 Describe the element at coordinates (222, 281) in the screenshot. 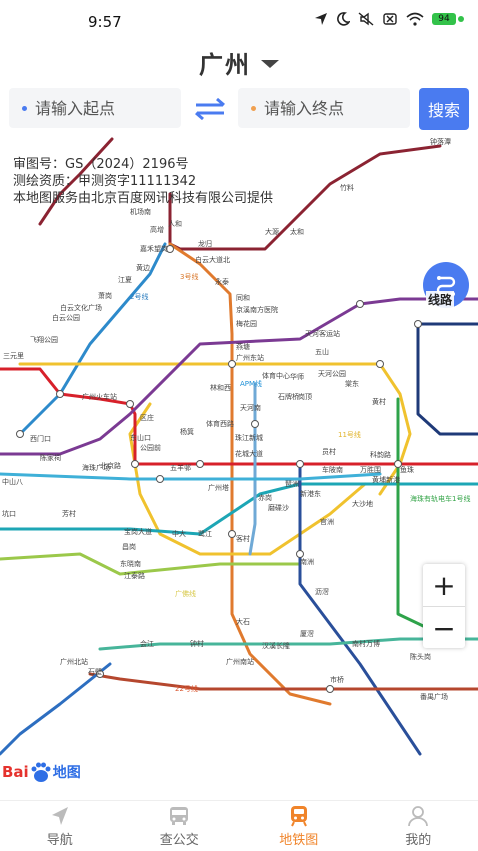

I see `station-label: 永泰` at that location.